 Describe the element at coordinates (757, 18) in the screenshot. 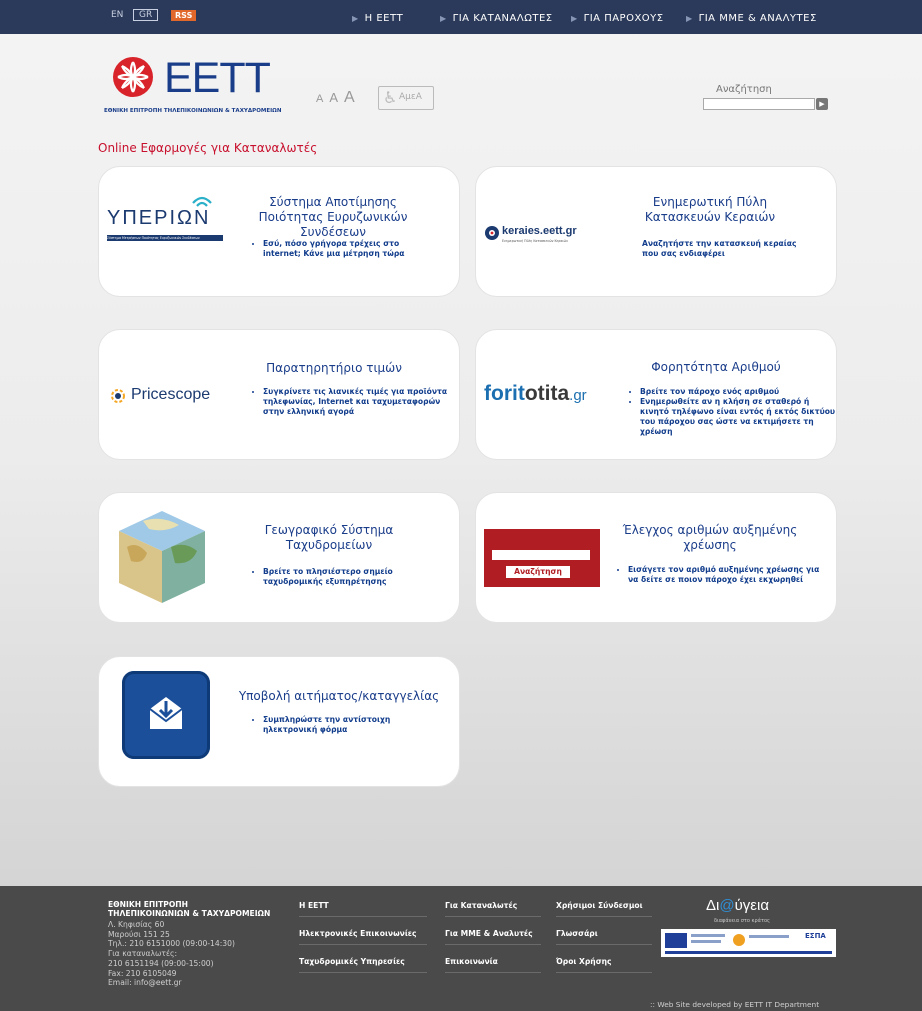

I see `nav-media-analysts-label: ΓΙΑ ΜΜΕ & ΑΝΑΛΥΤΕΣ` at that location.